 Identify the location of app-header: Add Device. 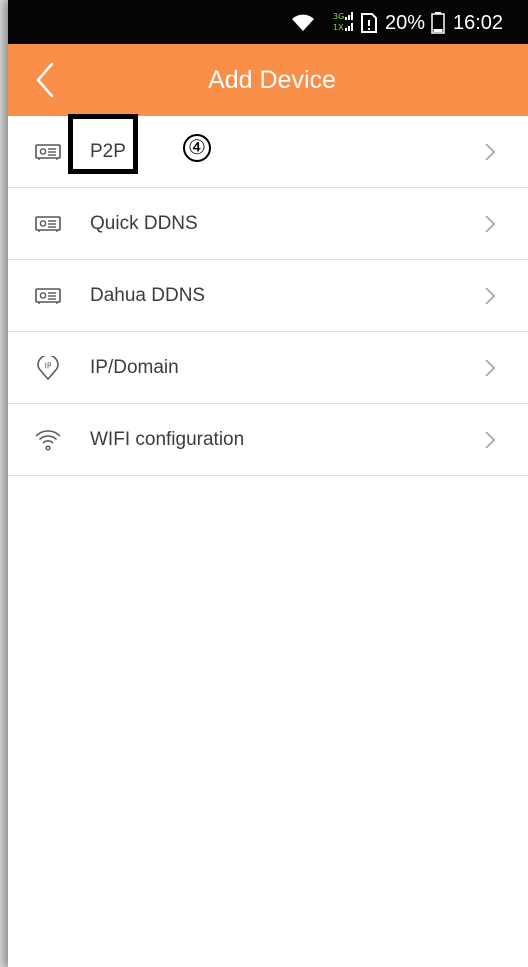
(268, 80).